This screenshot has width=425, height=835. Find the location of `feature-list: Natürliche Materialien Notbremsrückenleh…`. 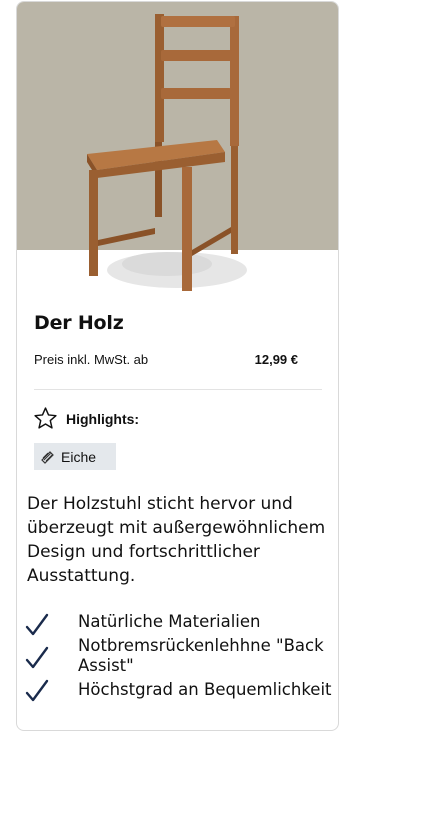

feature-list: Natürliche Materialien Notbremsrückenleh… is located at coordinates (177, 657).